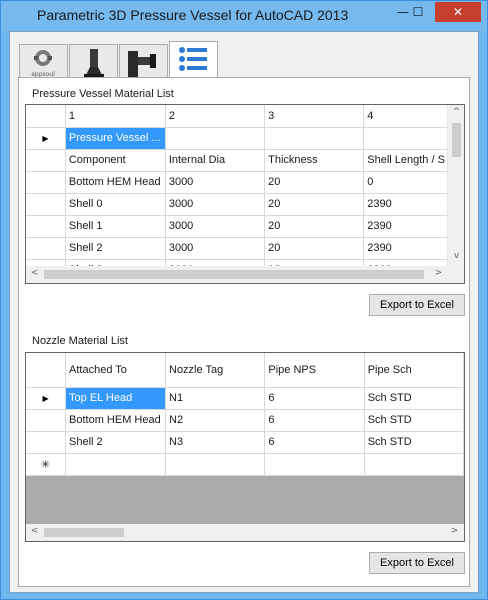  What do you see at coordinates (314, 160) in the screenshot?
I see `table-cell: Thickness` at bounding box center [314, 160].